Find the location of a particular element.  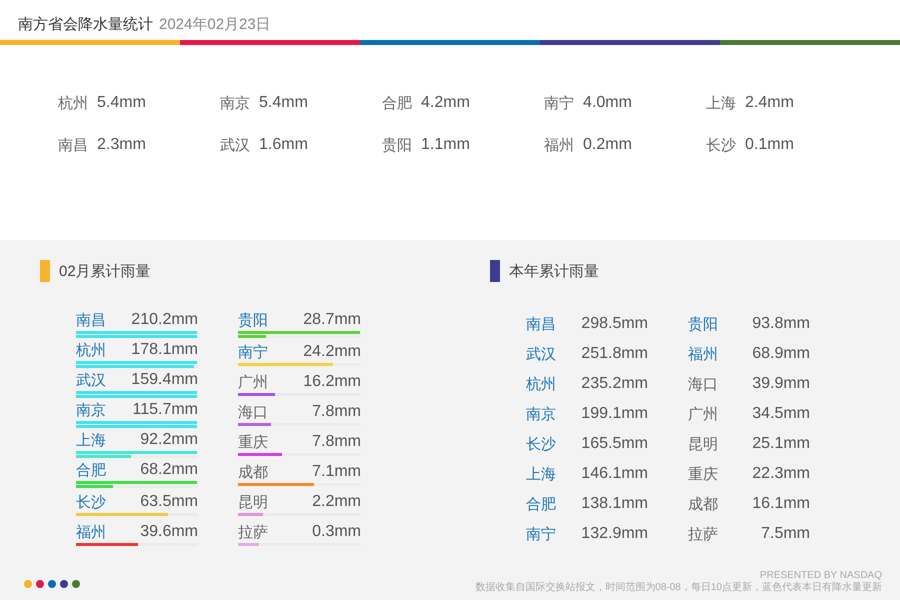

footnote-text: 数据收集自国际交换站报文，时间范围为08-08，每日10点更新，蓝色代表本日有降水量更新 is located at coordinates (678, 588).